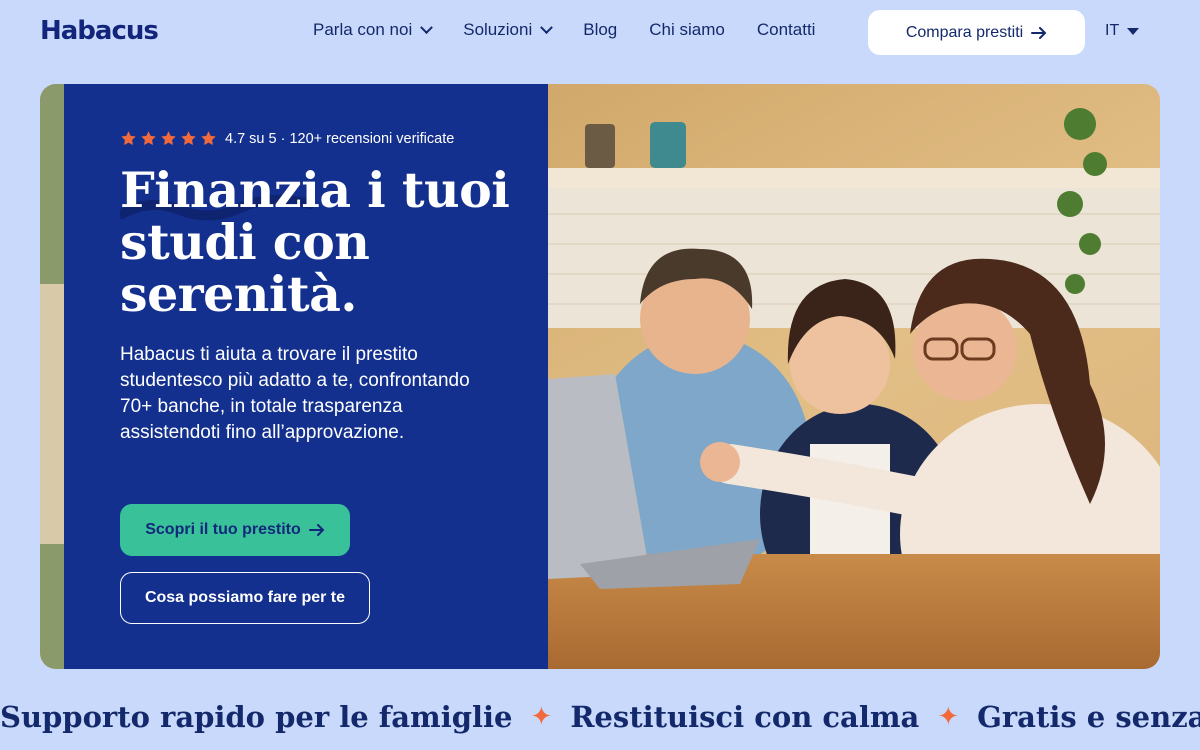 Image resolution: width=1200 pixels, height=750 pixels. I want to click on nav-chi-siamo: Chi siamo, so click(687, 30).